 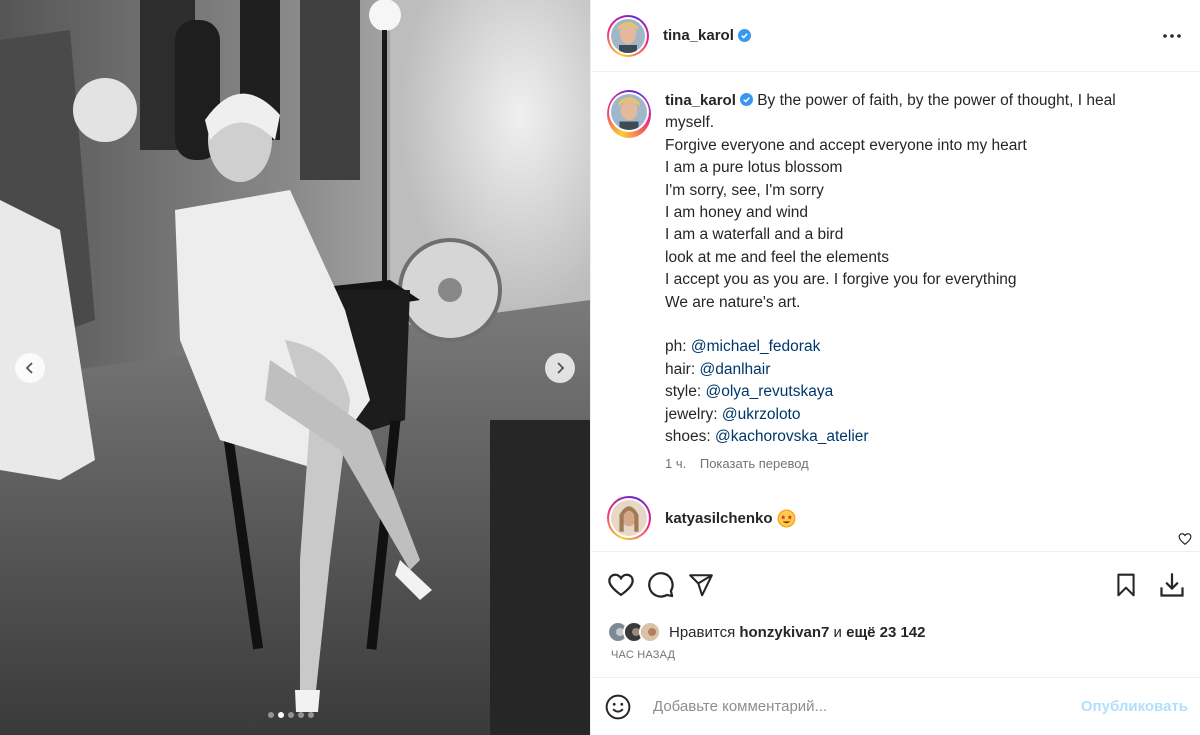 What do you see at coordinates (754, 168) in the screenshot?
I see `caption-line: I am a pure lotus blossom` at bounding box center [754, 168].